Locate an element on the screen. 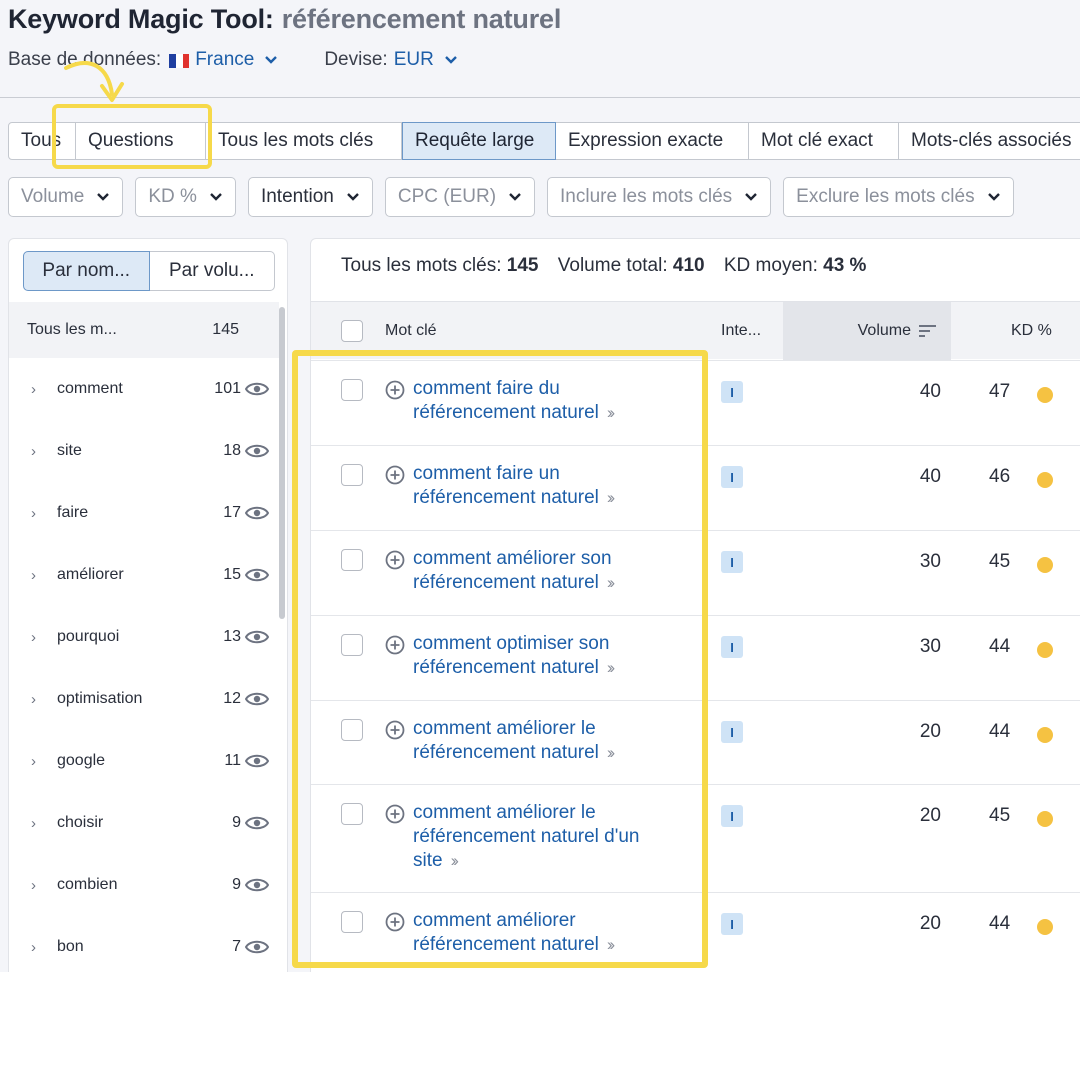 This screenshot has width=1080, height=1080. summary-kd-label: KD moyen: is located at coordinates (770, 265).